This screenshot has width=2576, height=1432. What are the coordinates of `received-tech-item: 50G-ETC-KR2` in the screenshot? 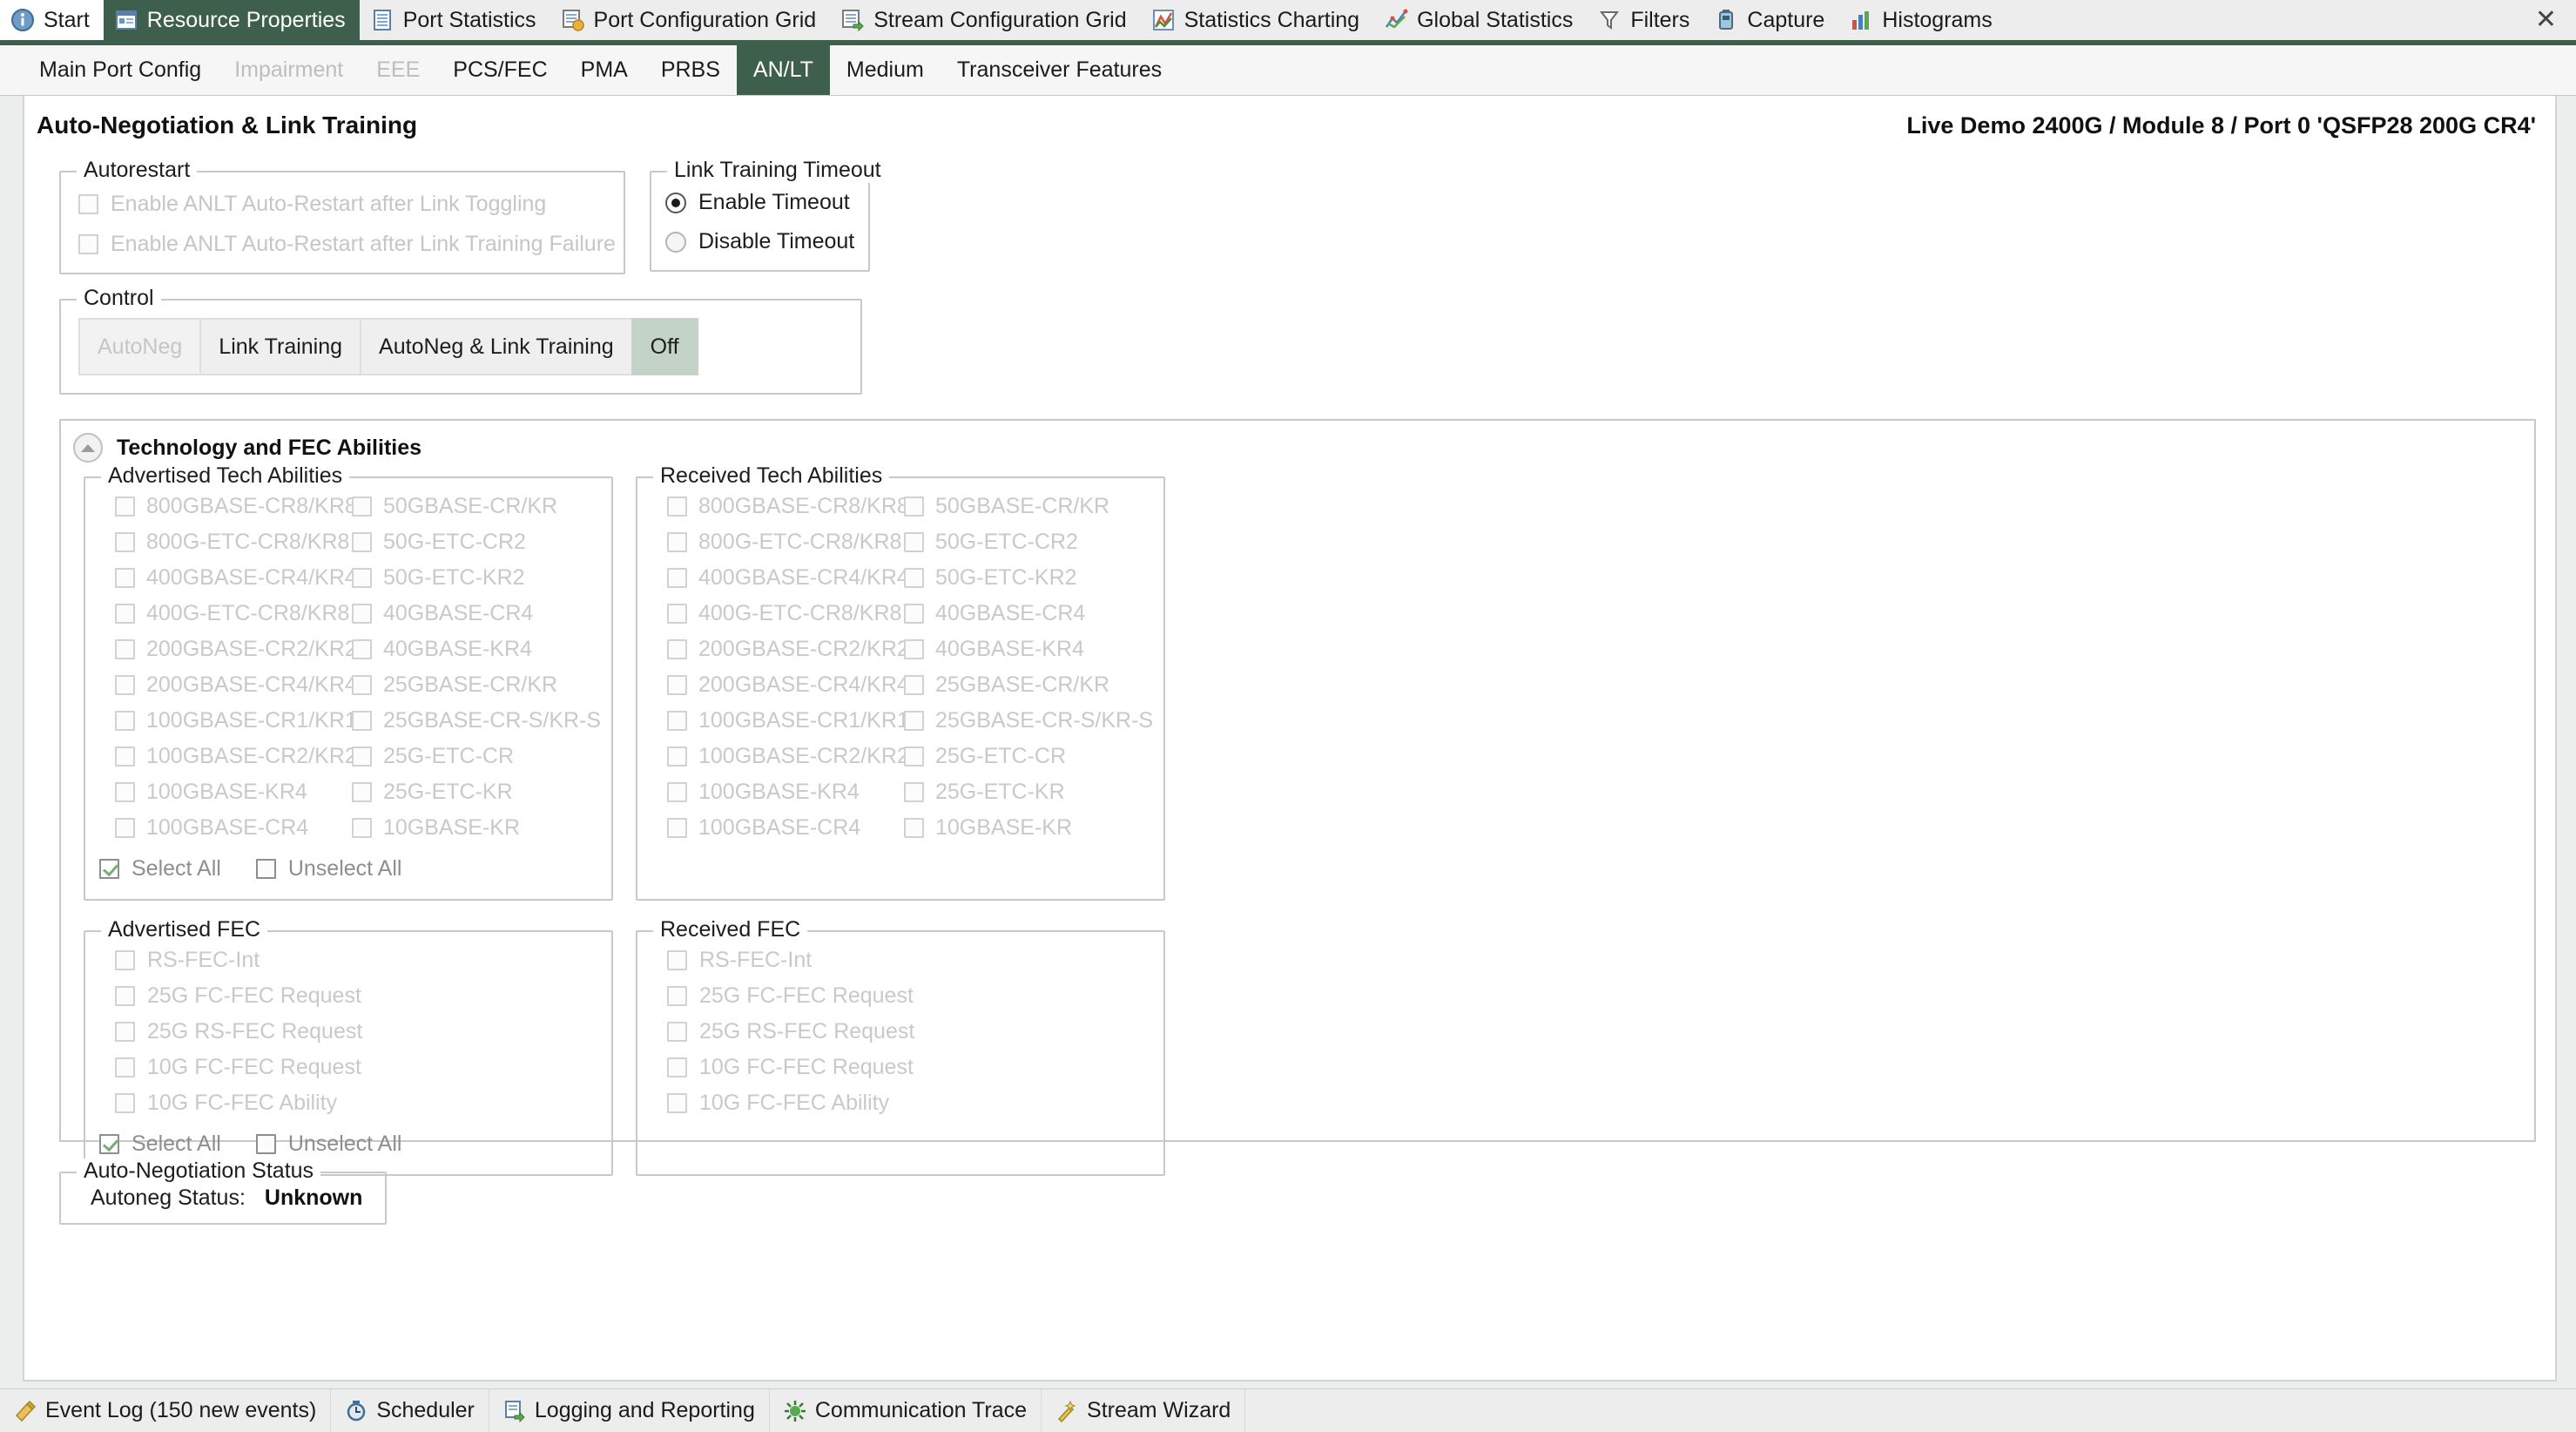 It's located at (1021, 578).